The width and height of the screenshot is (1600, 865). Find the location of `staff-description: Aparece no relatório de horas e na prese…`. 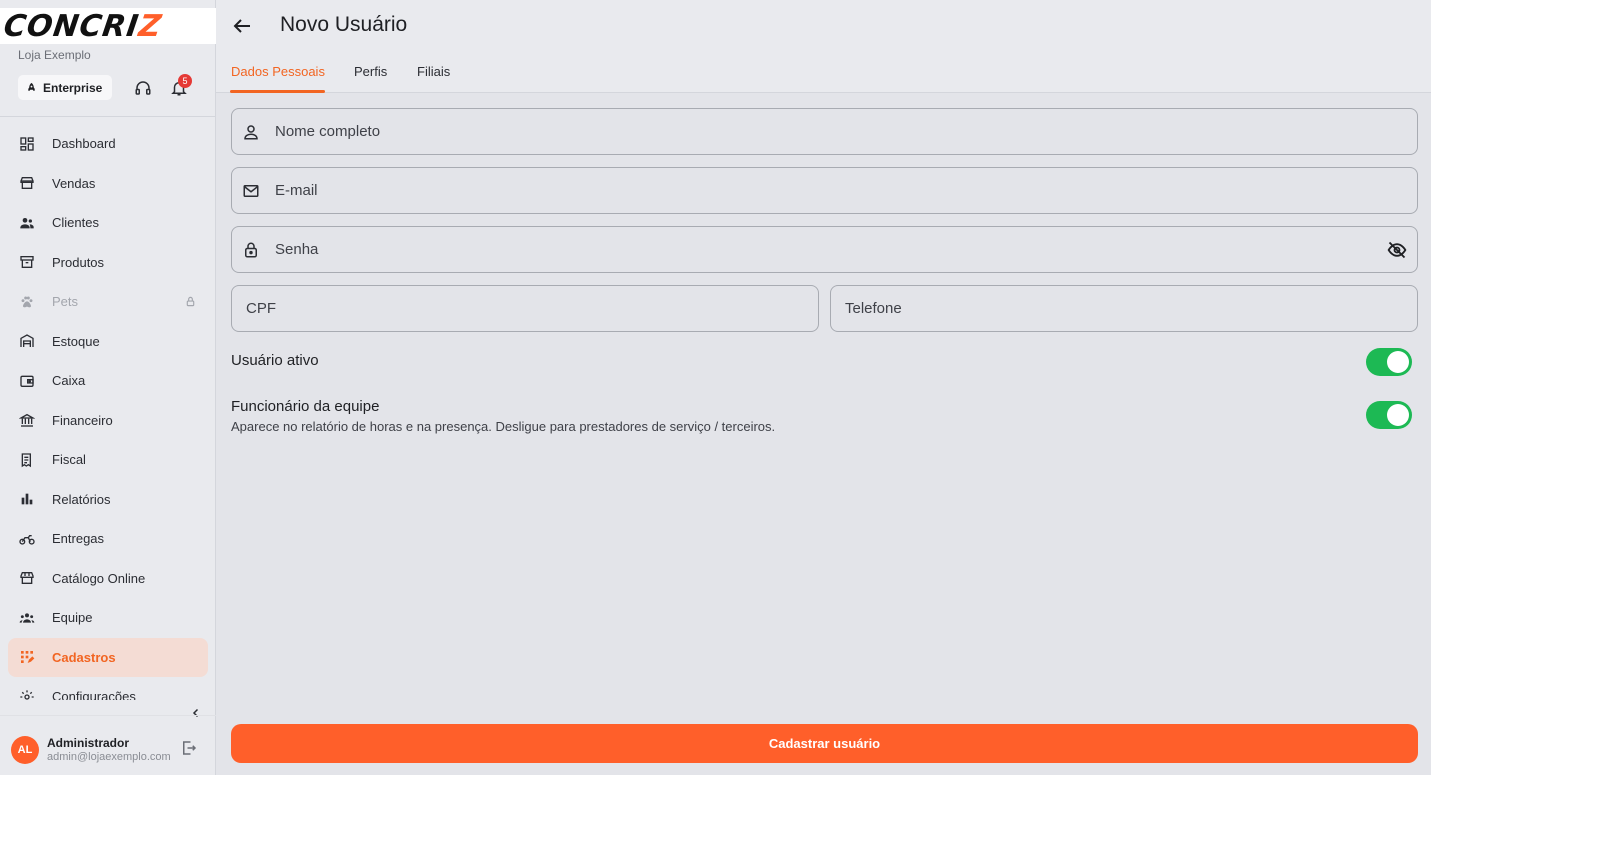

staff-description: Aparece no relatório de horas e na prese… is located at coordinates (503, 426).